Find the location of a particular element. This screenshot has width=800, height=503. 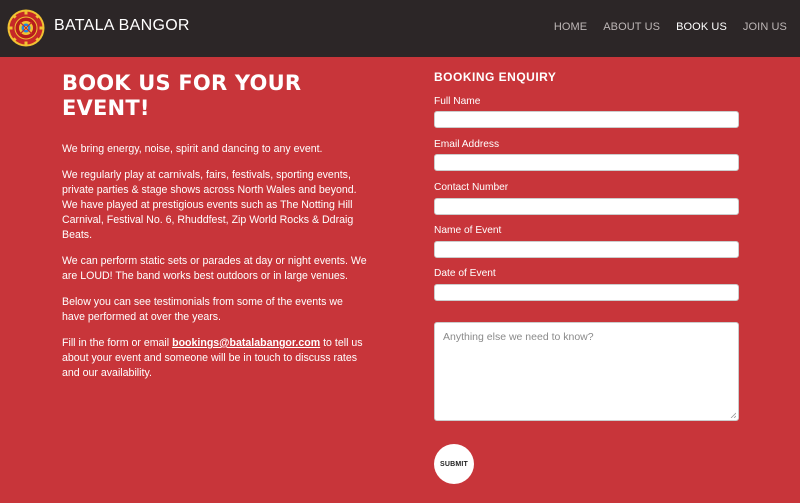

email-address-label: Email Address is located at coordinates (467, 144).